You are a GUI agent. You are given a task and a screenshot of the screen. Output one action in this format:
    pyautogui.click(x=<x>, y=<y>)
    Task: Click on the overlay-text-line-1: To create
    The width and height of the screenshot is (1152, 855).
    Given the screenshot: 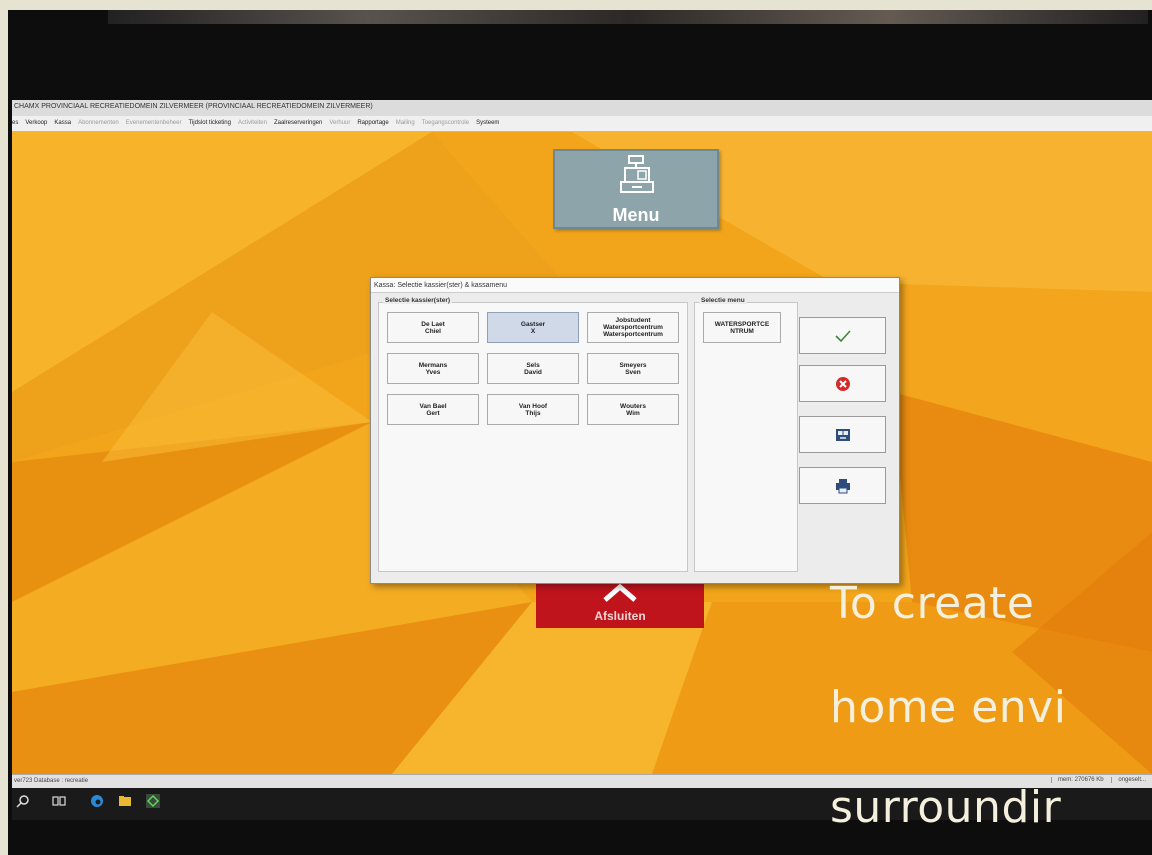 What is the action you would take?
    pyautogui.click(x=932, y=603)
    